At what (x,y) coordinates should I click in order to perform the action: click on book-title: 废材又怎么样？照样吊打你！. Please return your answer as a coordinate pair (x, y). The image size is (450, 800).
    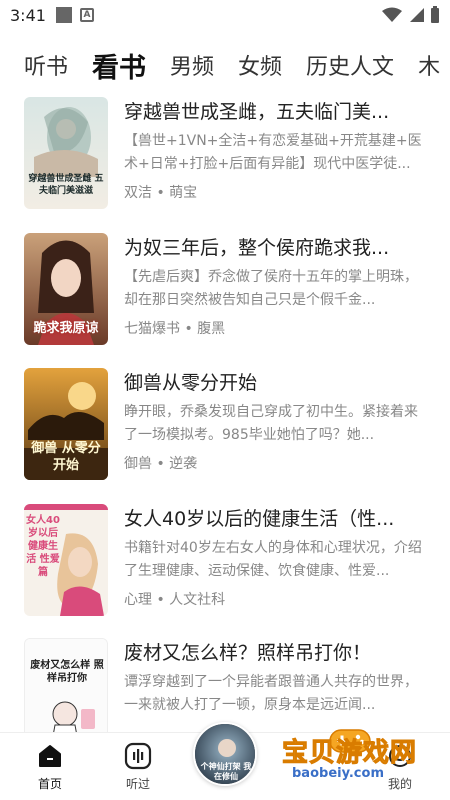
    Looking at the image, I should click on (248, 653).